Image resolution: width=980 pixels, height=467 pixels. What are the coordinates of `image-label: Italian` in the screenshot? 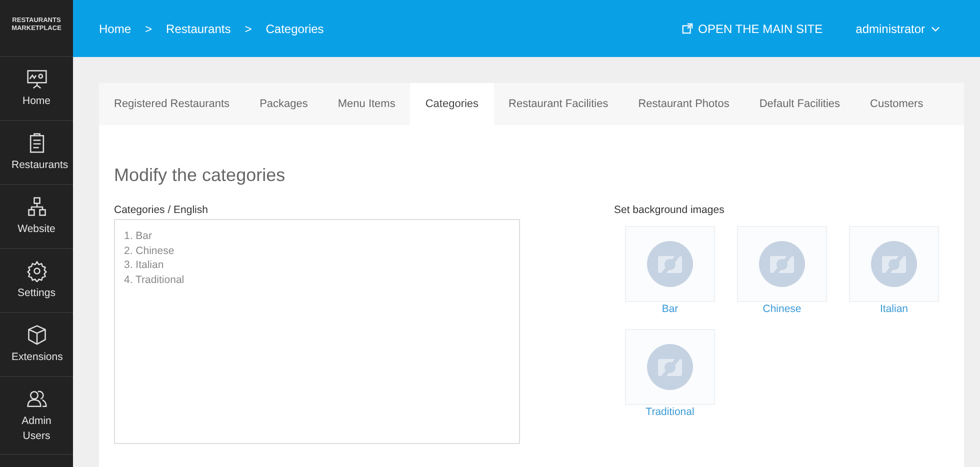 It's located at (894, 309).